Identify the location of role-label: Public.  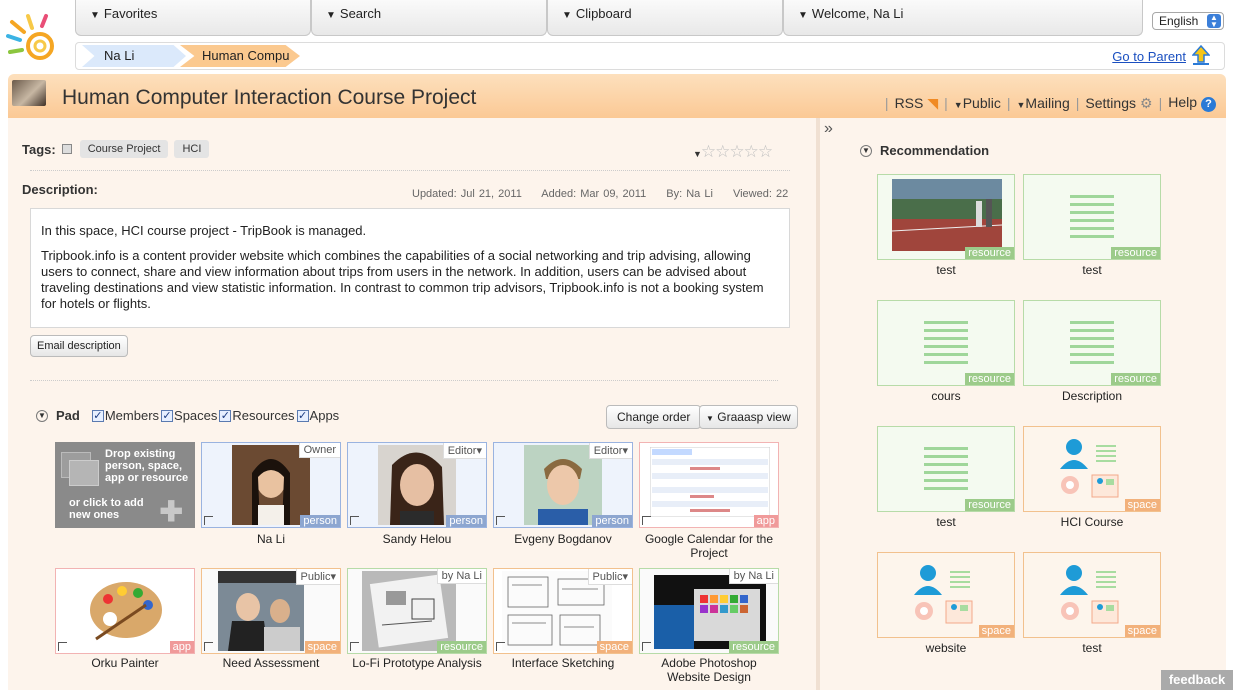
(315, 577).